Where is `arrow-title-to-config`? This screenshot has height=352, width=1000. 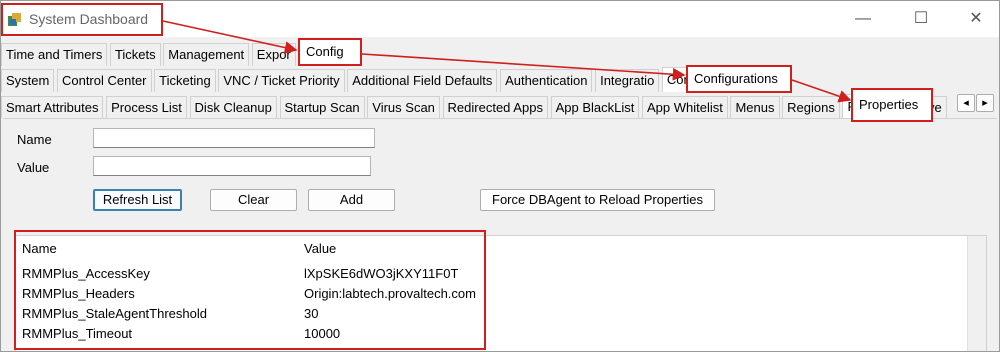
arrow-title-to-config is located at coordinates (230, 37).